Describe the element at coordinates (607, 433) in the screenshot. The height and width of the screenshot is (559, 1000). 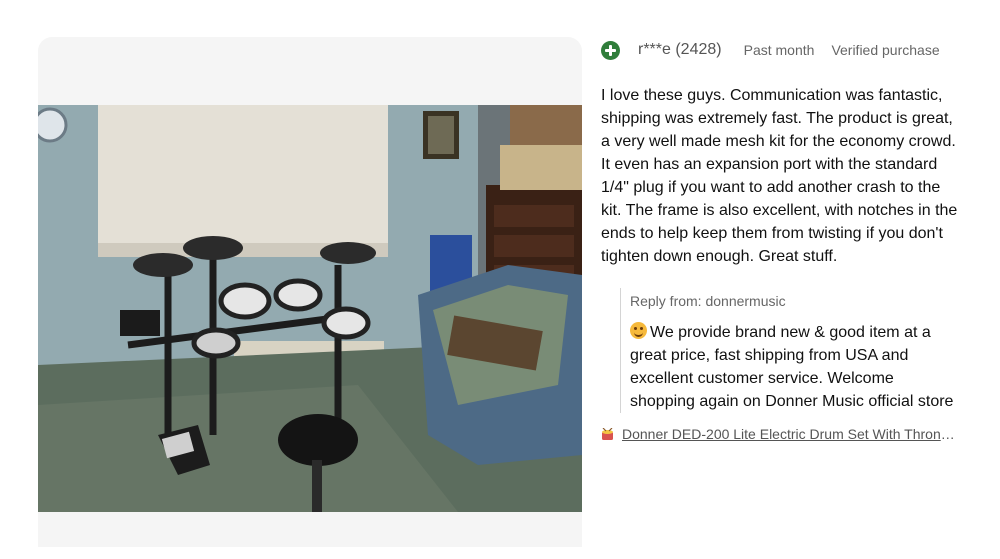
I see `drum-icon` at that location.